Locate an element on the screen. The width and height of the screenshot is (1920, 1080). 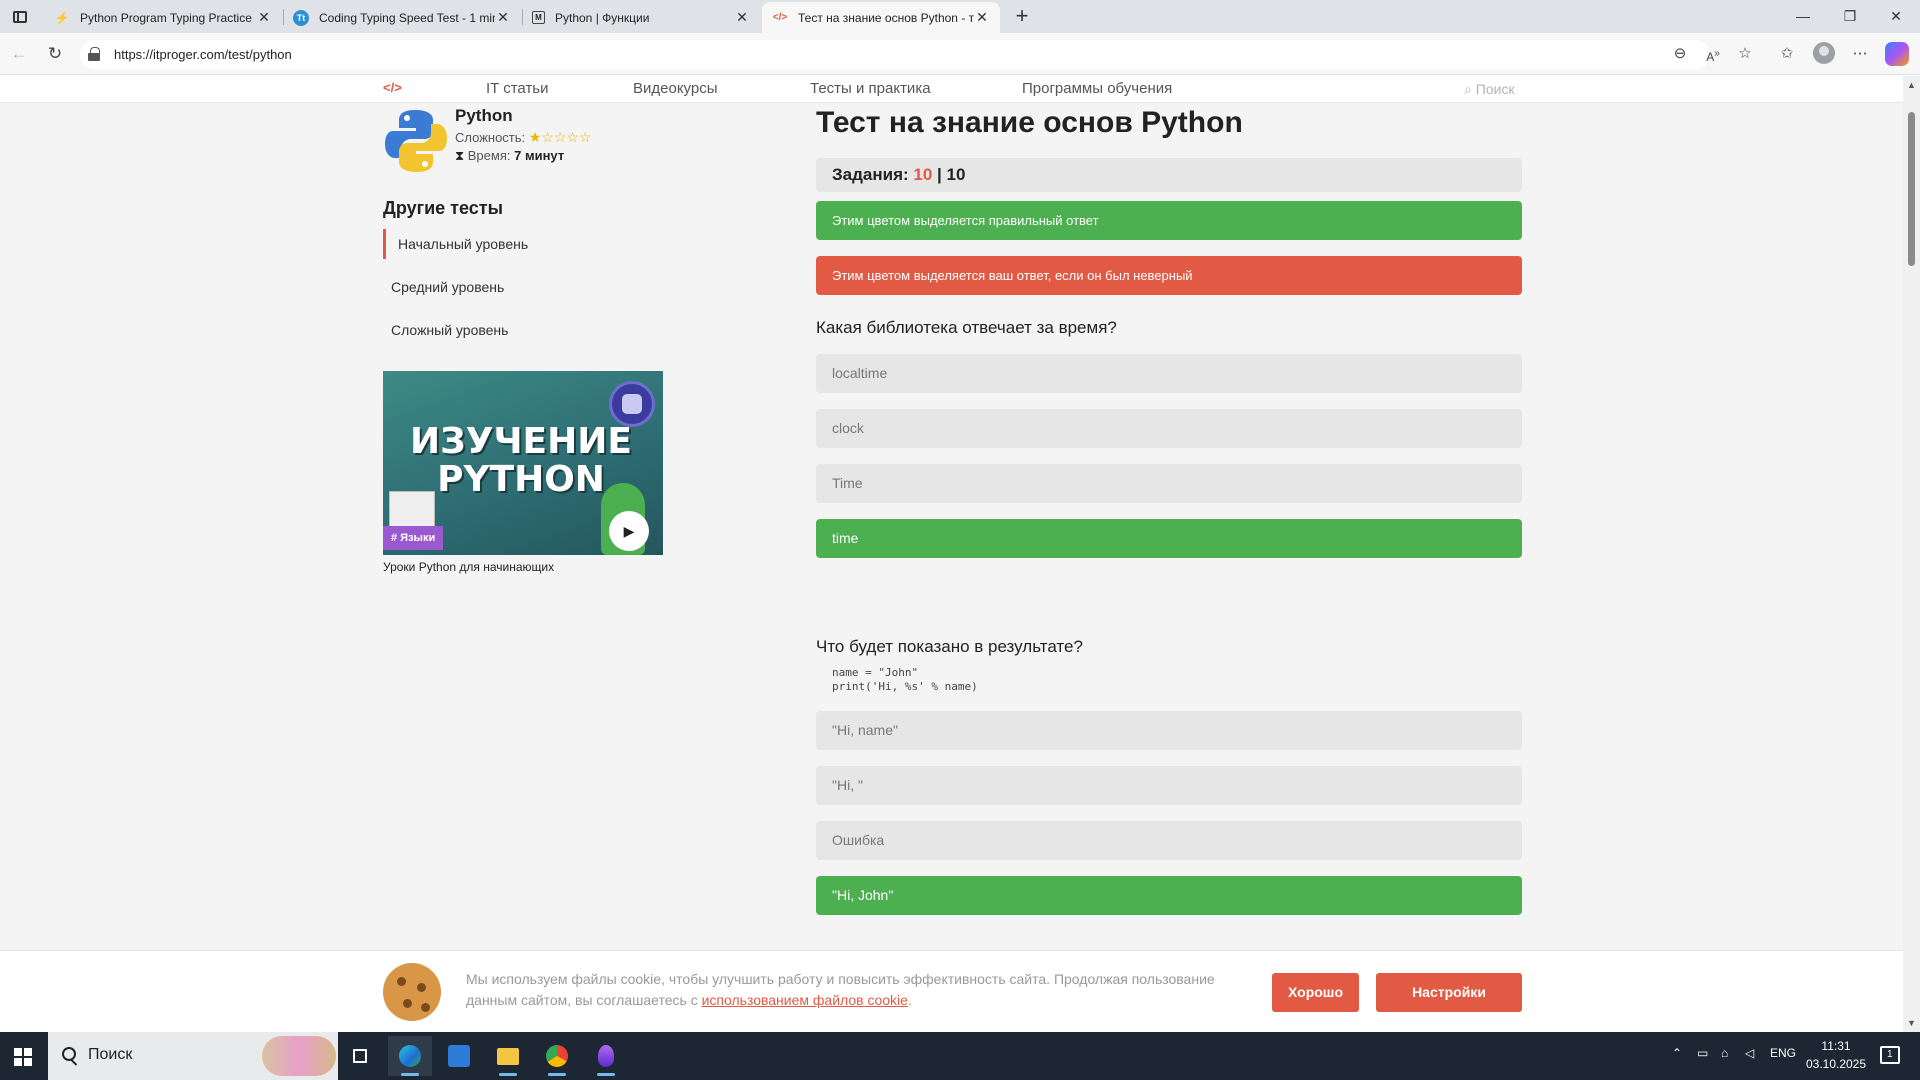
more-menu-icon: ⋯ is located at coordinates (1860, 54).